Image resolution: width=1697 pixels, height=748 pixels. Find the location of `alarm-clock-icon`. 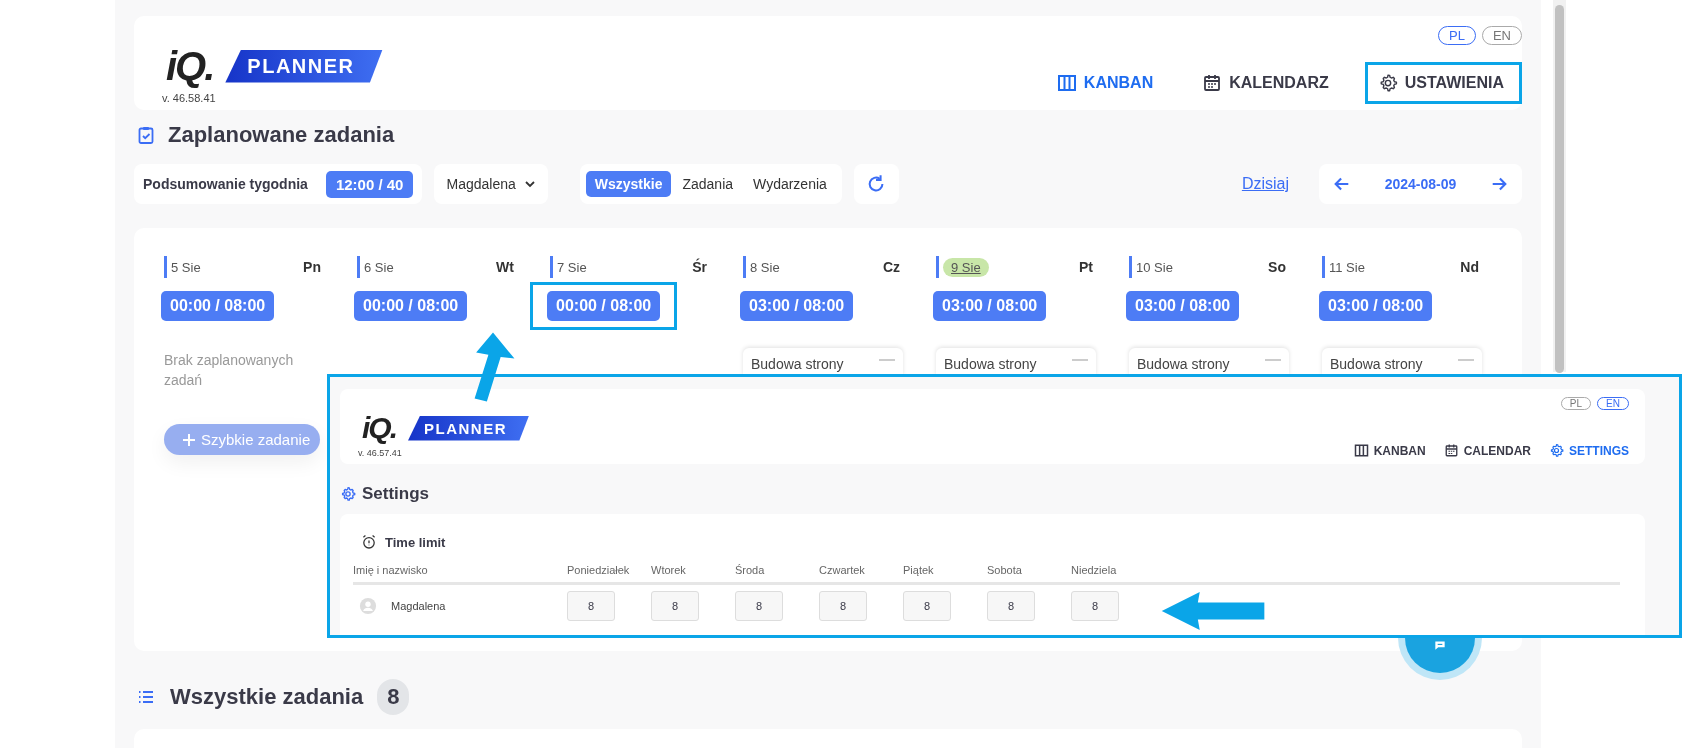

alarm-clock-icon is located at coordinates (369, 542).